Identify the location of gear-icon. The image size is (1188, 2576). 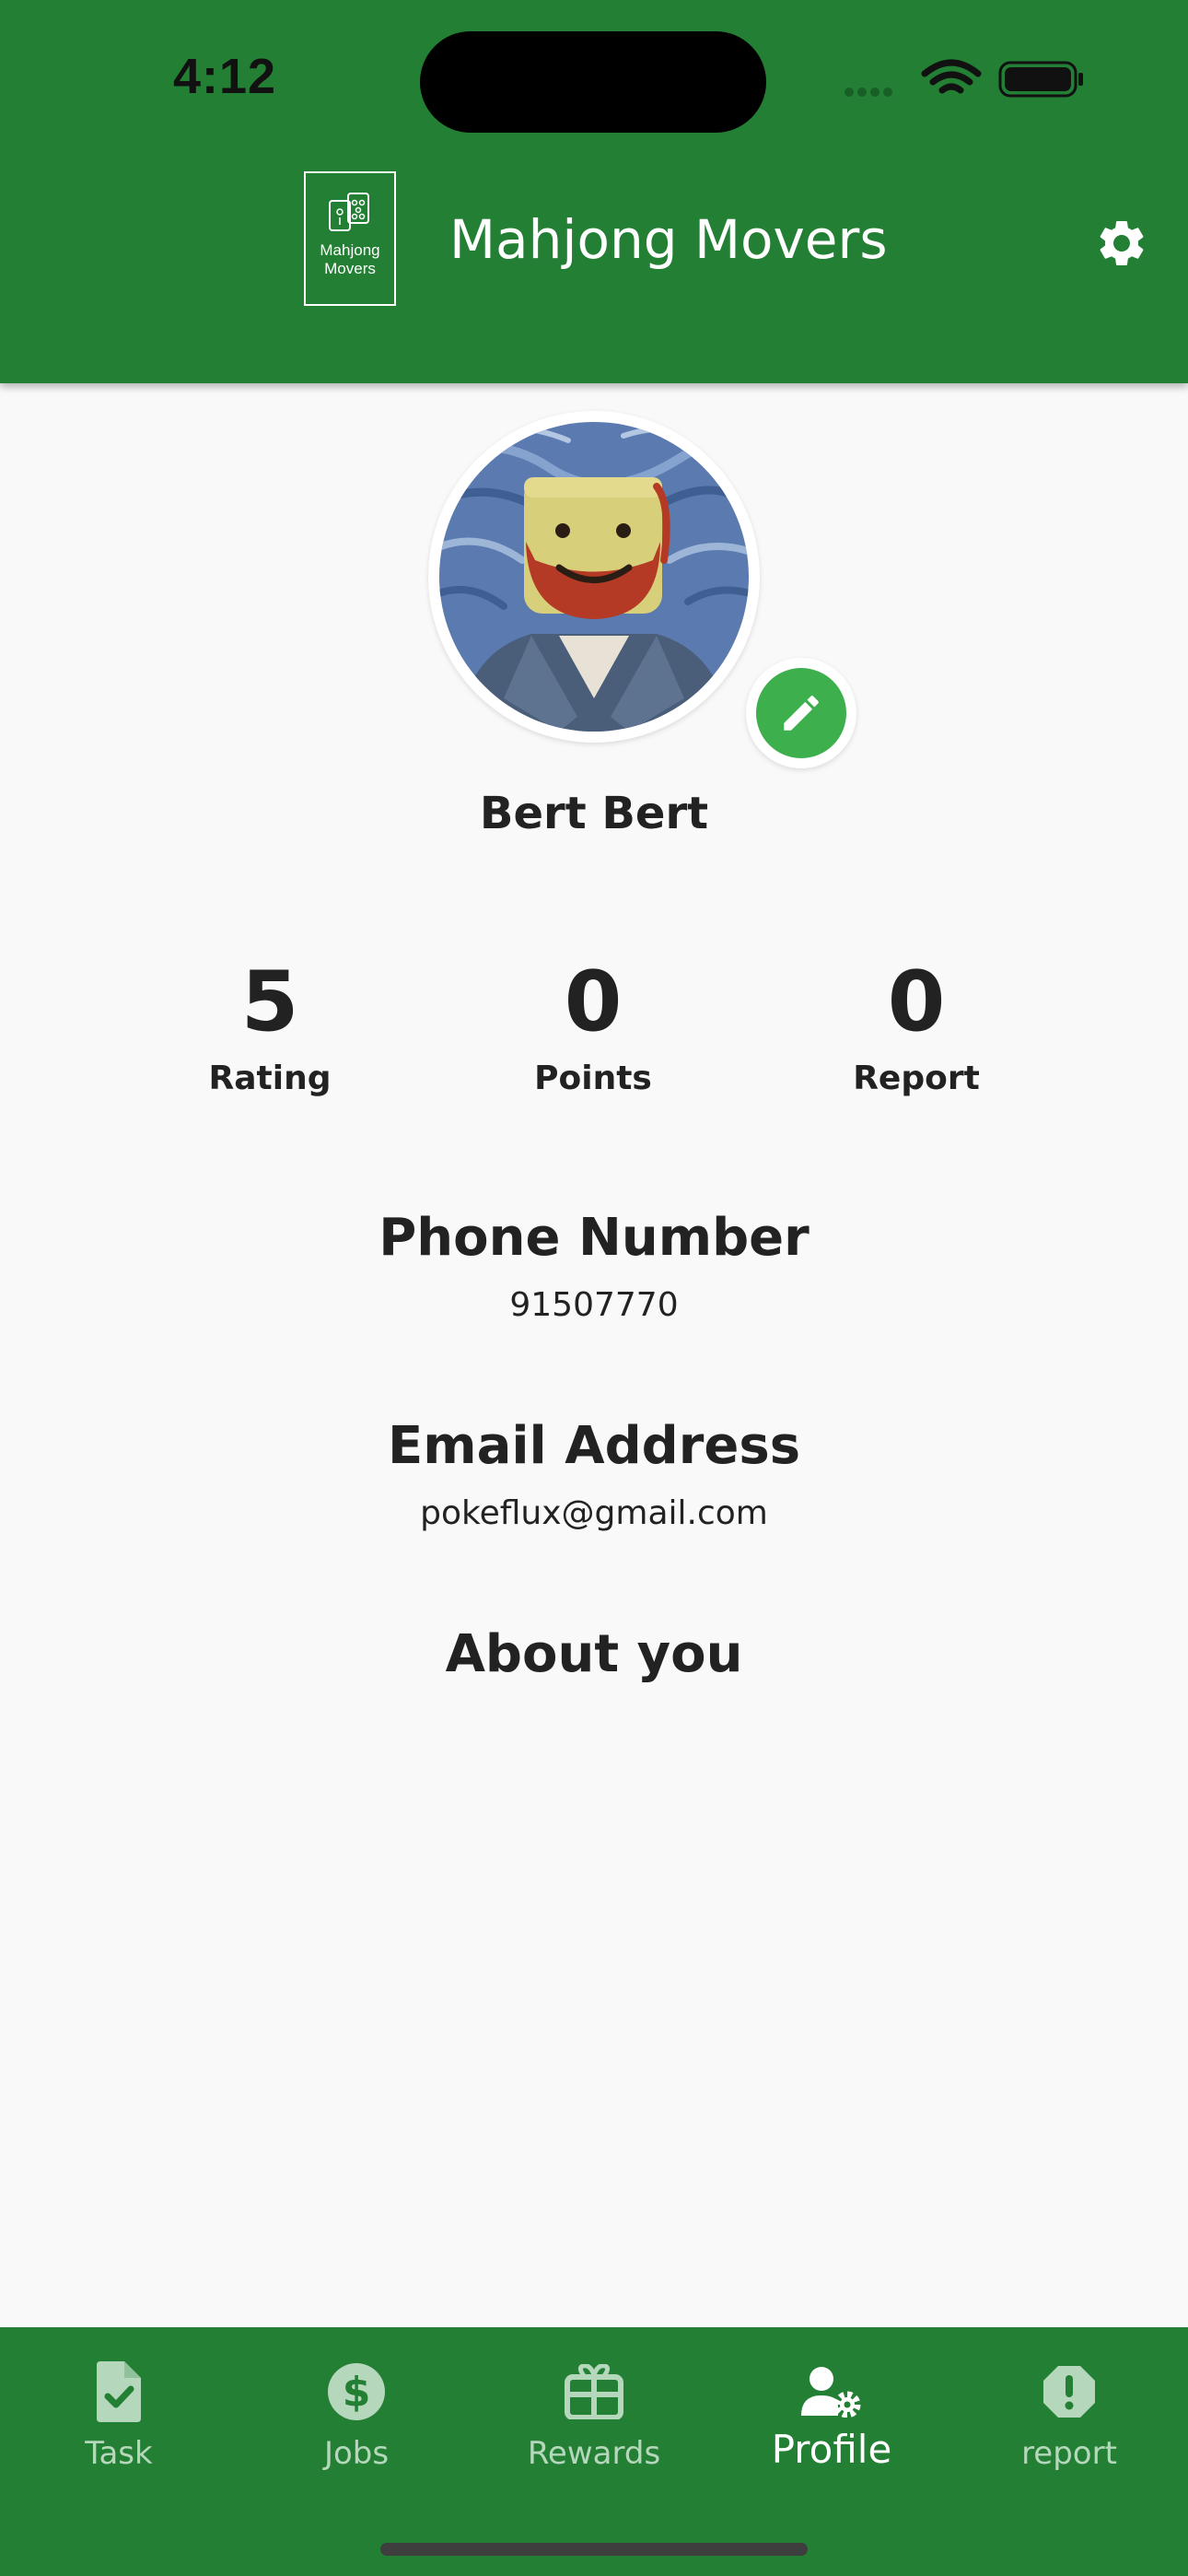
(1122, 243).